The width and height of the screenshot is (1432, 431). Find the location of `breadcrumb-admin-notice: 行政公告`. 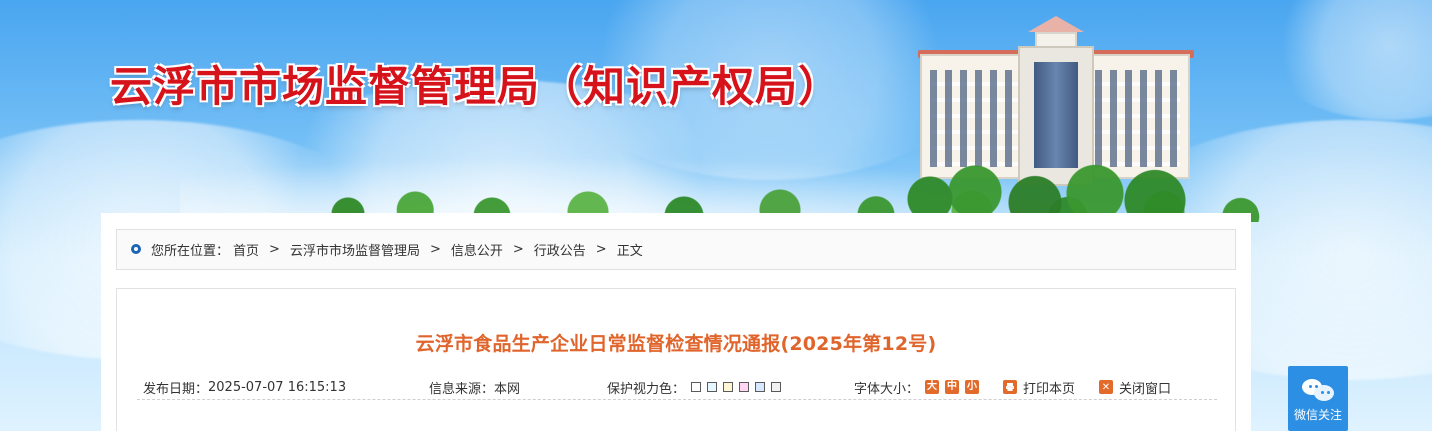

breadcrumb-admin-notice: 行政公告 is located at coordinates (560, 249).